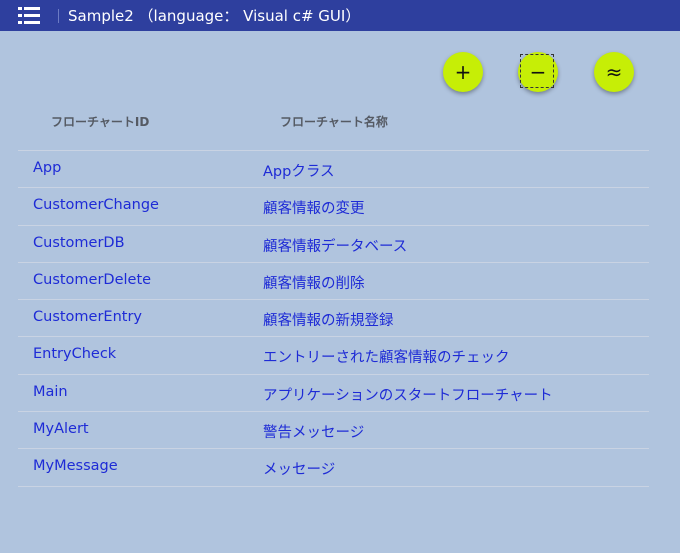 The image size is (680, 553). I want to click on flowchart-name: Appクラス, so click(299, 170).